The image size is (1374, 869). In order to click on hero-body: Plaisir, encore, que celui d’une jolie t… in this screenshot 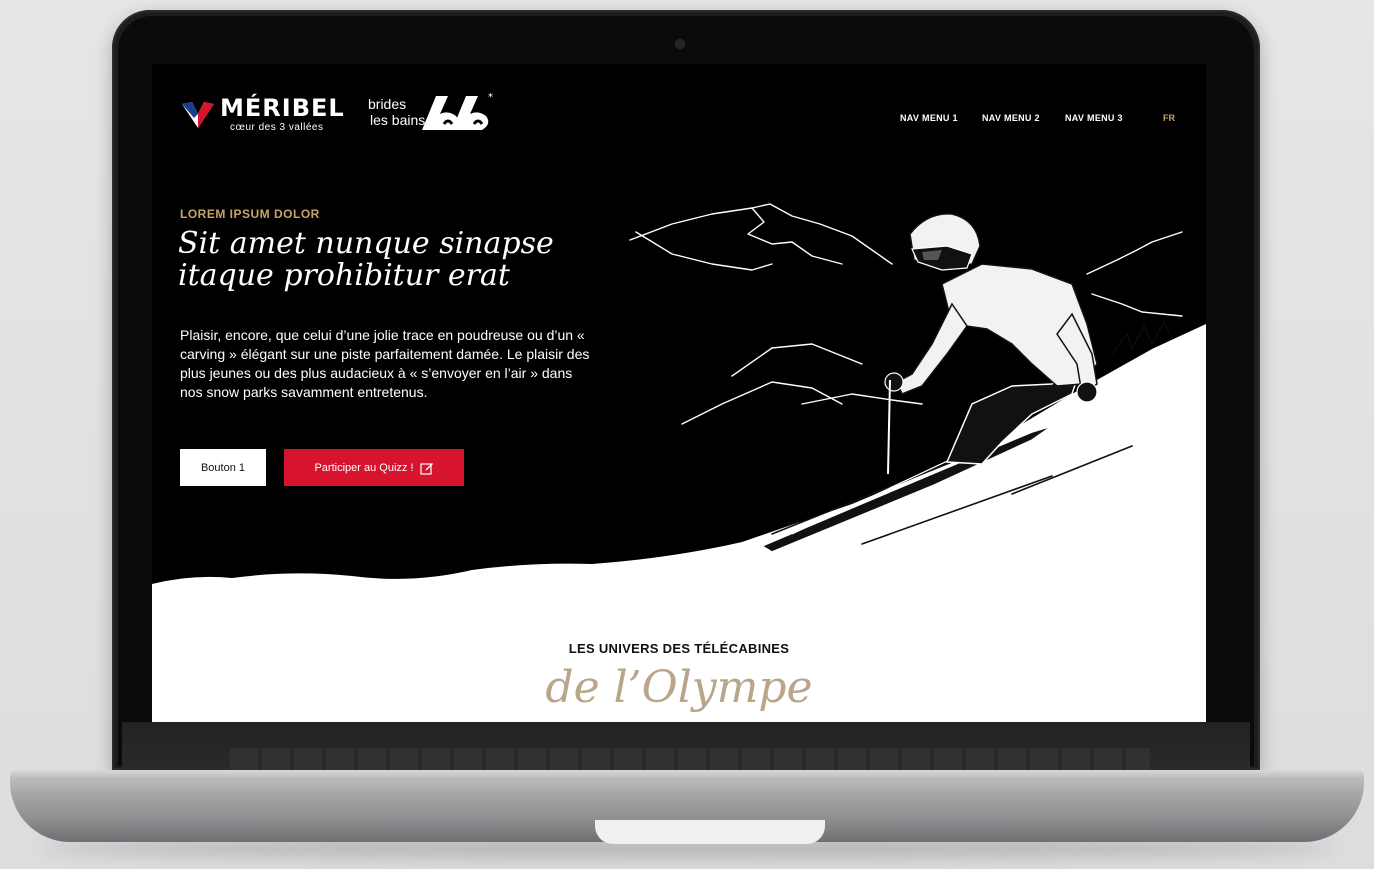, I will do `click(385, 363)`.